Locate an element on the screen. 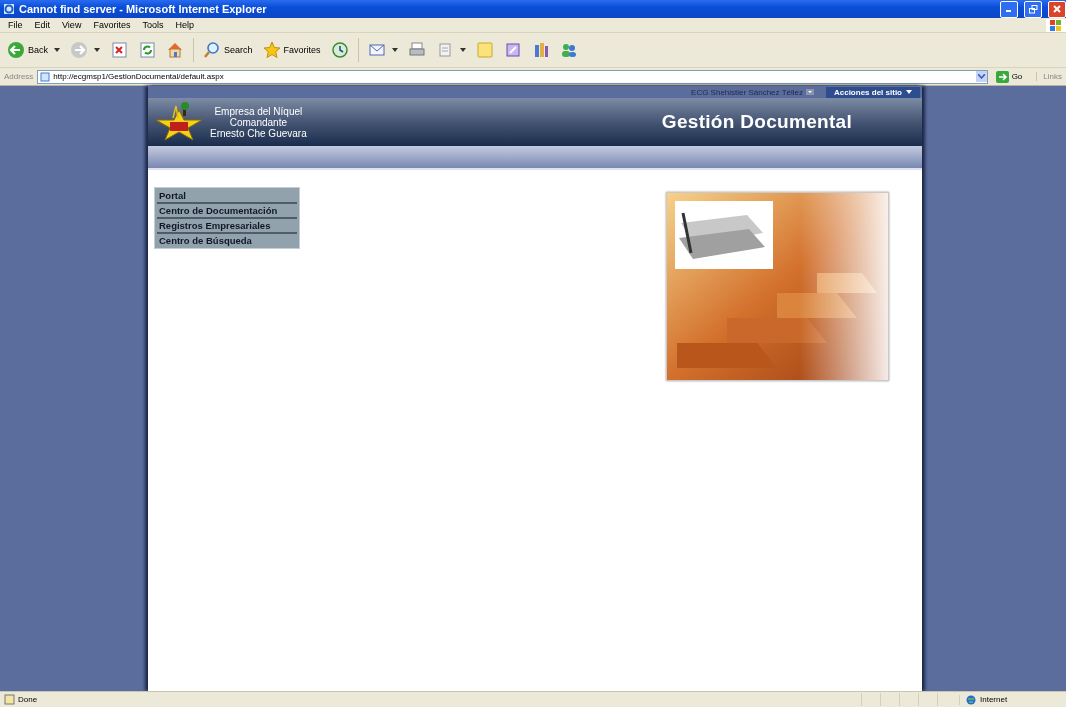 Image resolution: width=1066 pixels, height=707 pixels. search-icon is located at coordinates (212, 50).